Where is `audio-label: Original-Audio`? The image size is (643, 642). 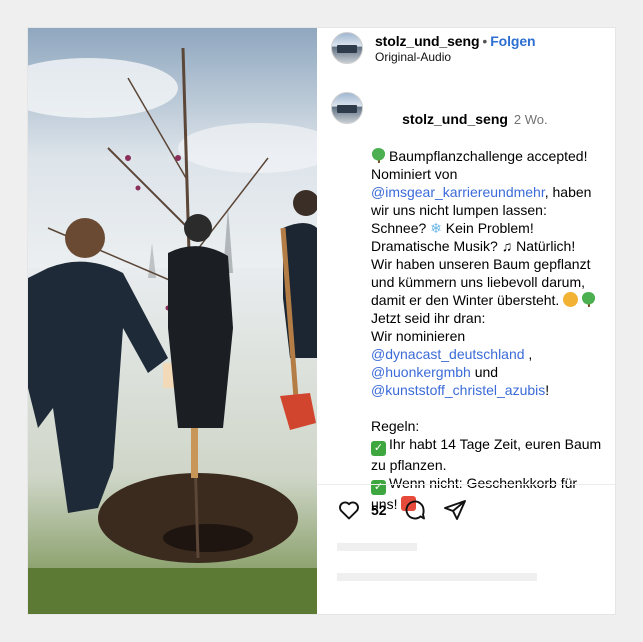 audio-label: Original-Audio is located at coordinates (413, 57).